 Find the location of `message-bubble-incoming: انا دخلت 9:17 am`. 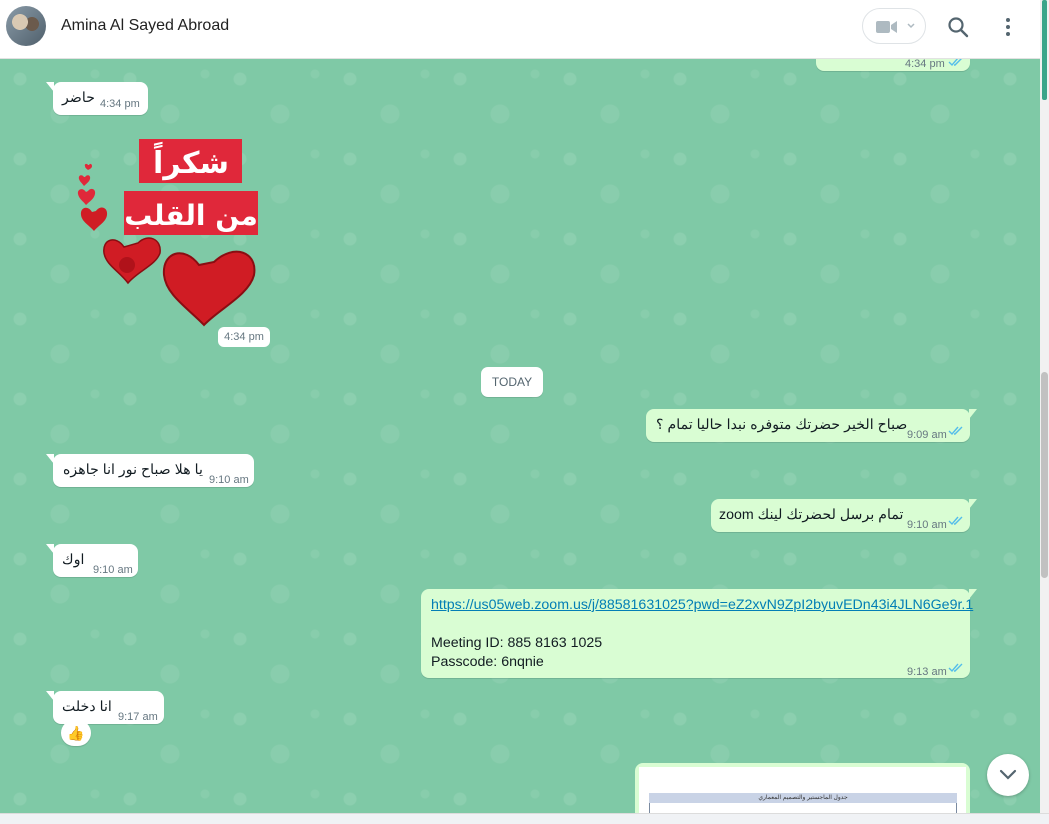

message-bubble-incoming: انا دخلت 9:17 am is located at coordinates (105, 707).